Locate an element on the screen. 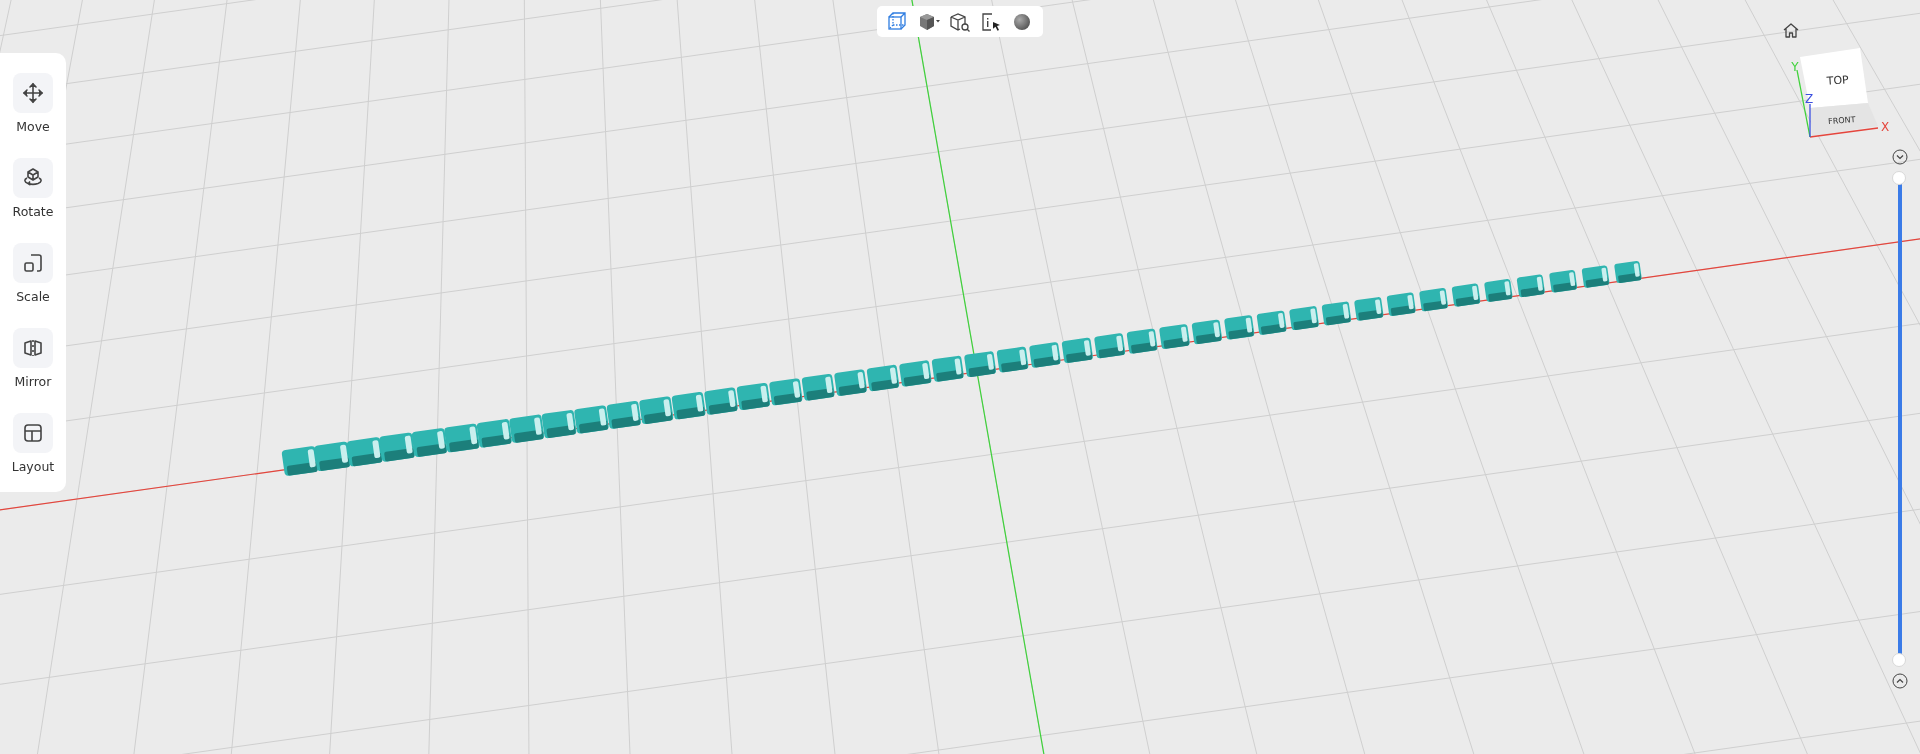 This screenshot has width=1920, height=754. tool-label: Move is located at coordinates (33, 126).